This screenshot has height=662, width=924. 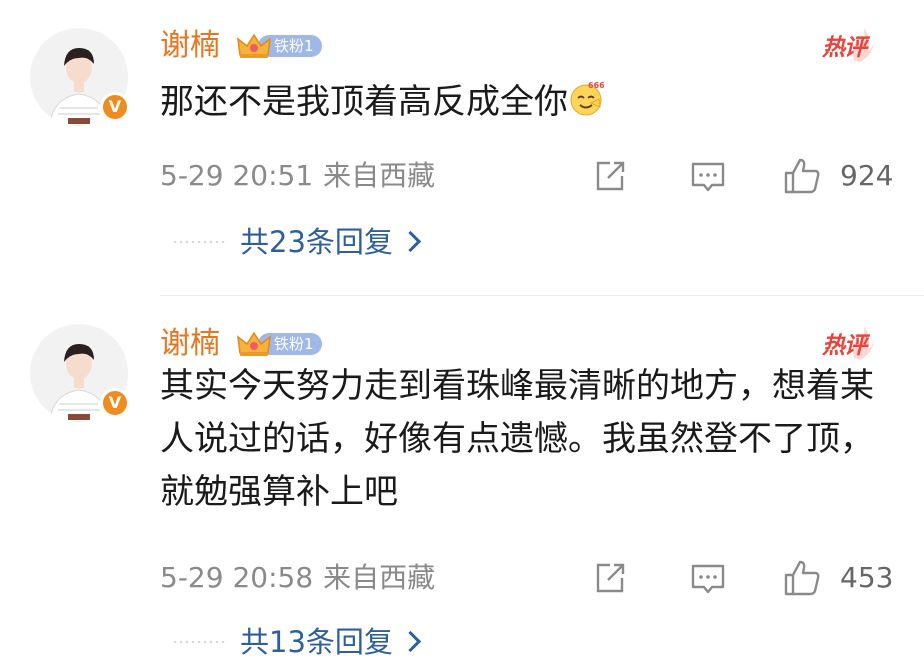 I want to click on comment-meta: 5-29 20:51 来自西藏, so click(x=297, y=176).